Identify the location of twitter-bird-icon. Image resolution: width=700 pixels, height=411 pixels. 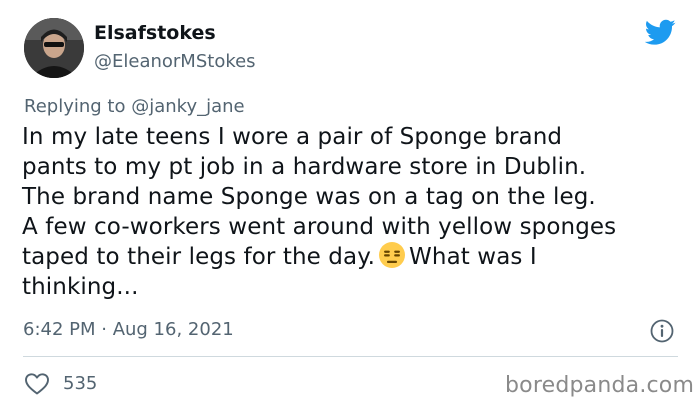
(660, 32).